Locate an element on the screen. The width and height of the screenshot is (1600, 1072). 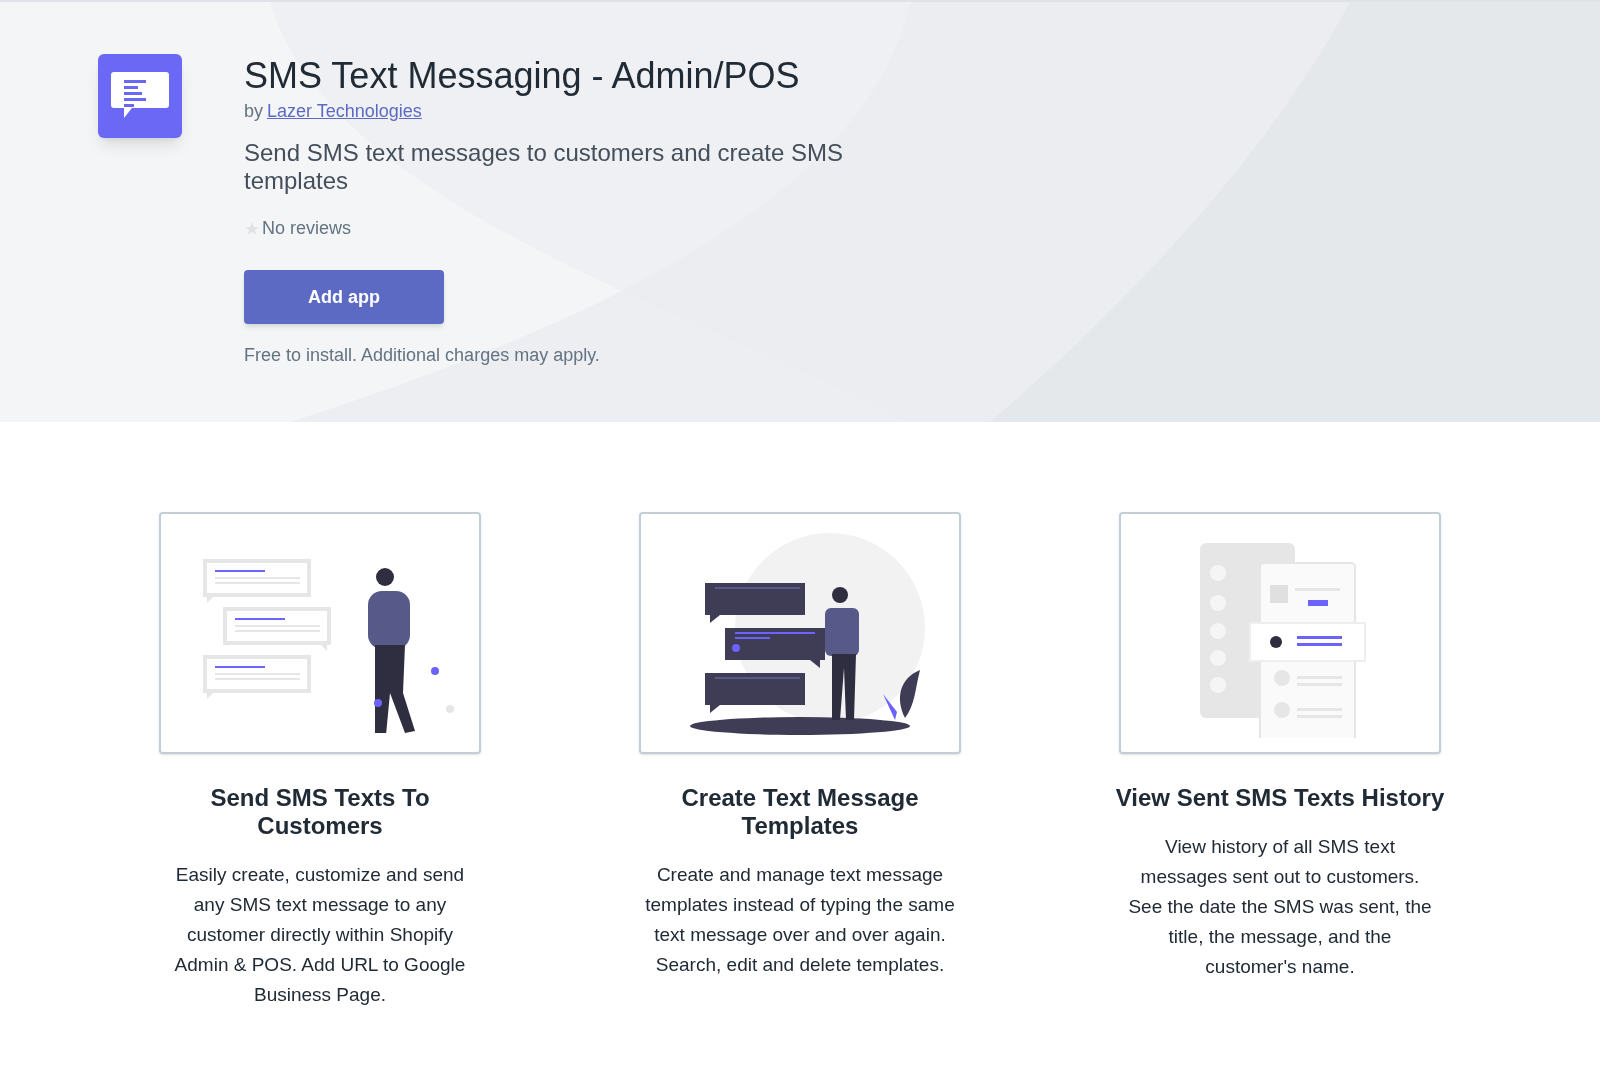
feature-title: Send SMS Texts To Customers is located at coordinates (320, 812).